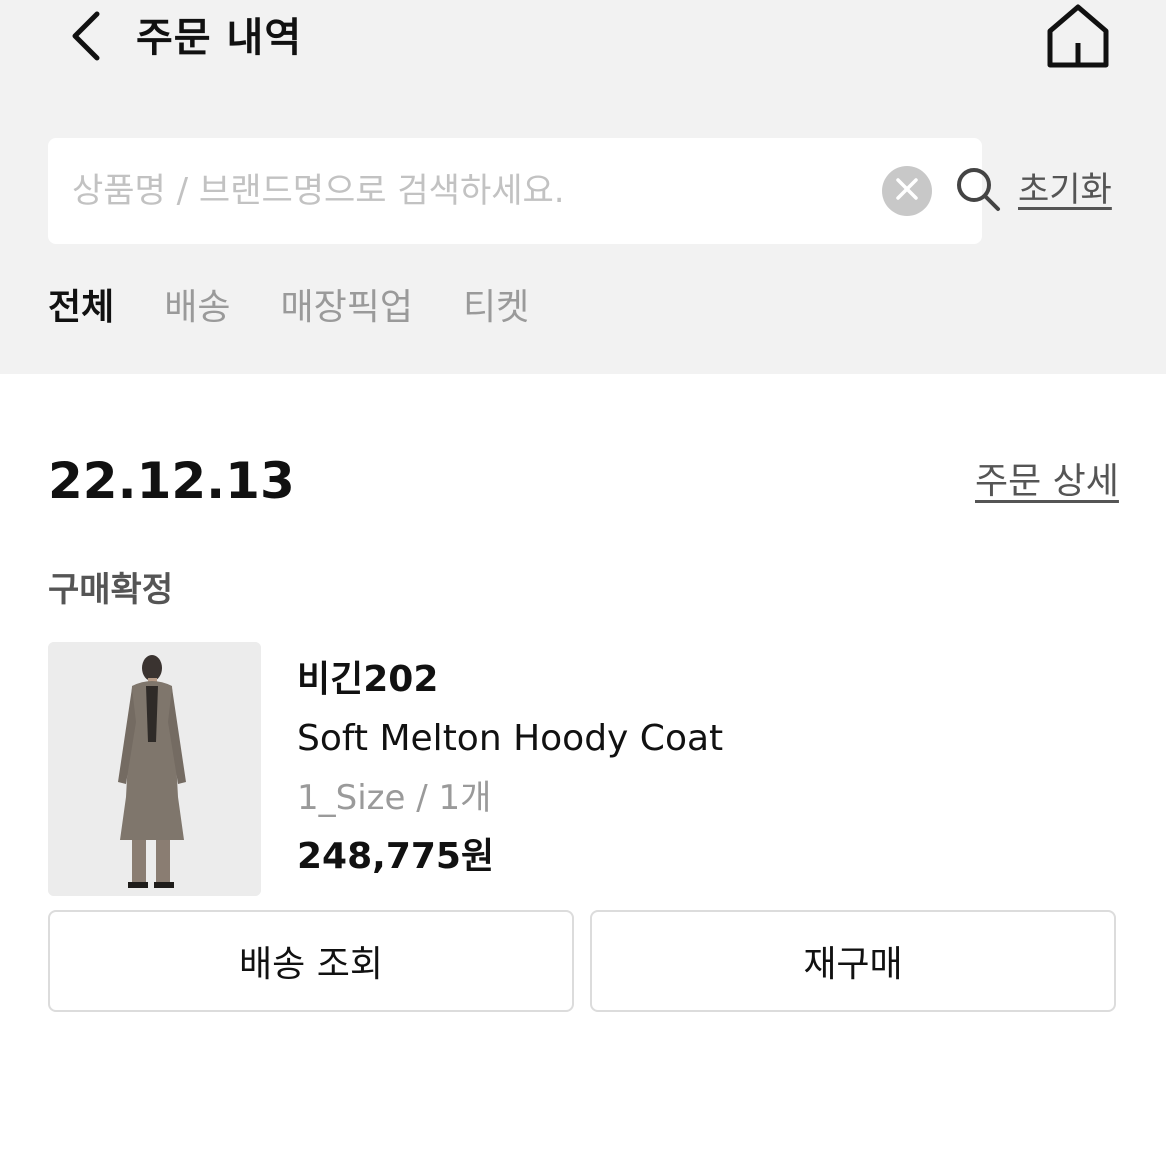 This screenshot has height=1166, width=1166. Describe the element at coordinates (1047, 482) in the screenshot. I see `order-detail-link: 주문 상세` at that location.